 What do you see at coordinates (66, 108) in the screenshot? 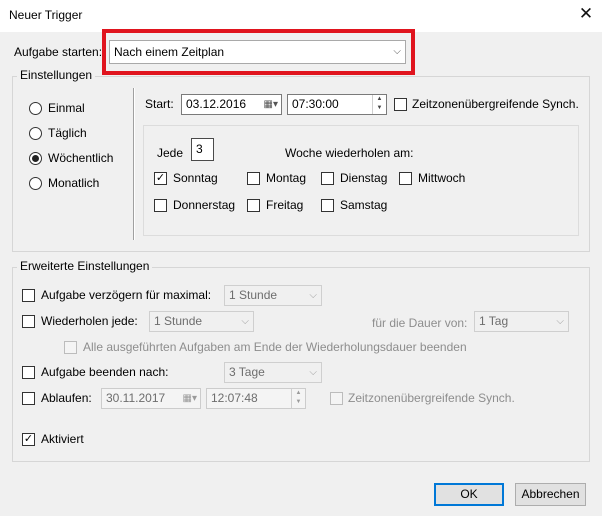
I see `radio-once-label: Einmal` at bounding box center [66, 108].